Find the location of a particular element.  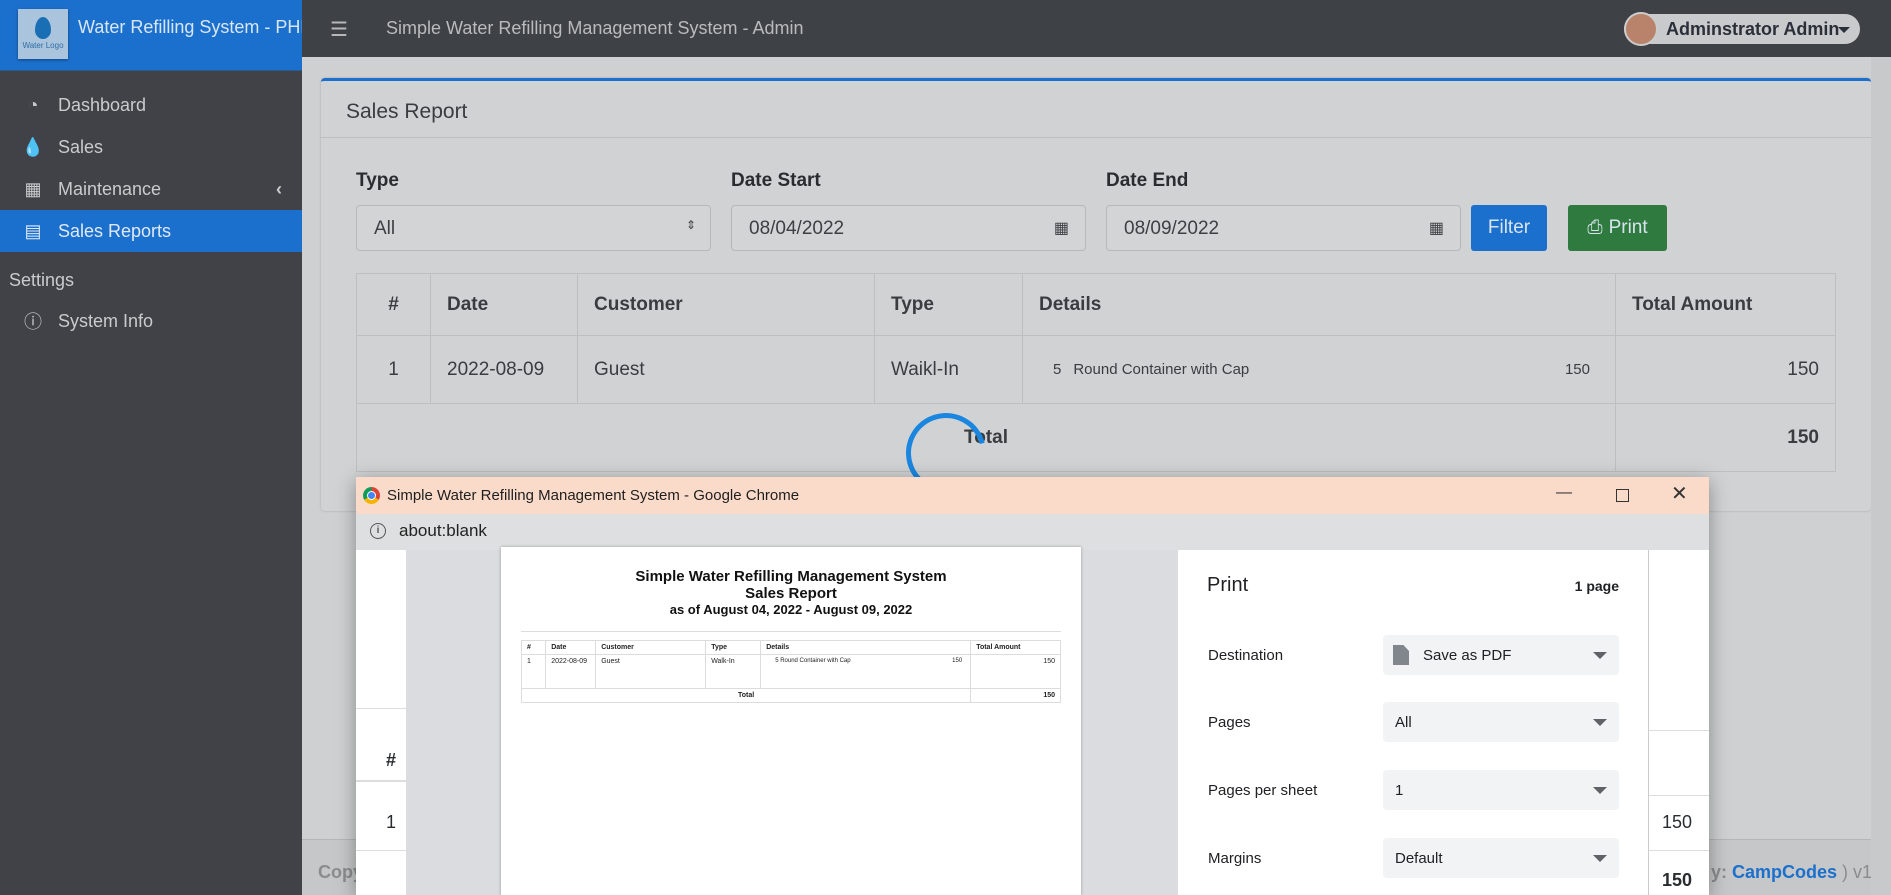

date-start-input: 08/04/2022 ▦ is located at coordinates (908, 228).